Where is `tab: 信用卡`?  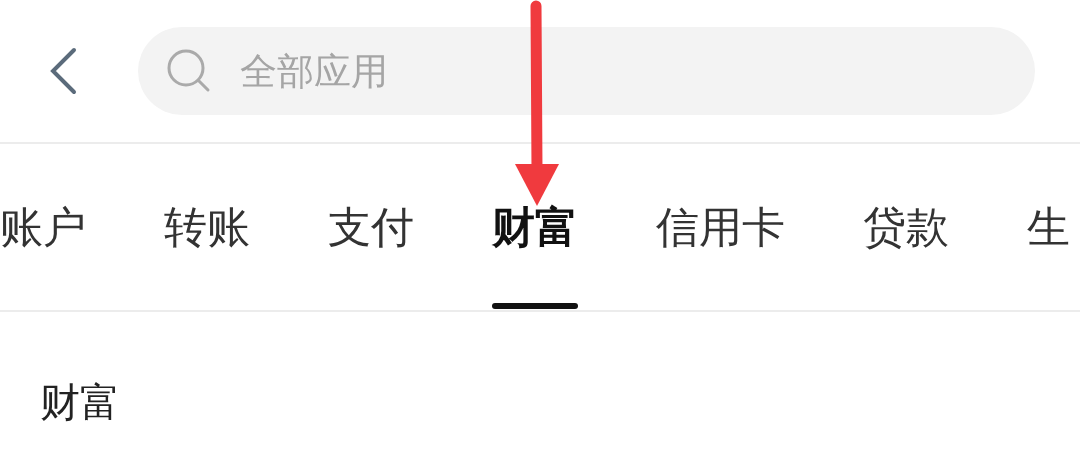 tab: 信用卡 is located at coordinates (720, 227).